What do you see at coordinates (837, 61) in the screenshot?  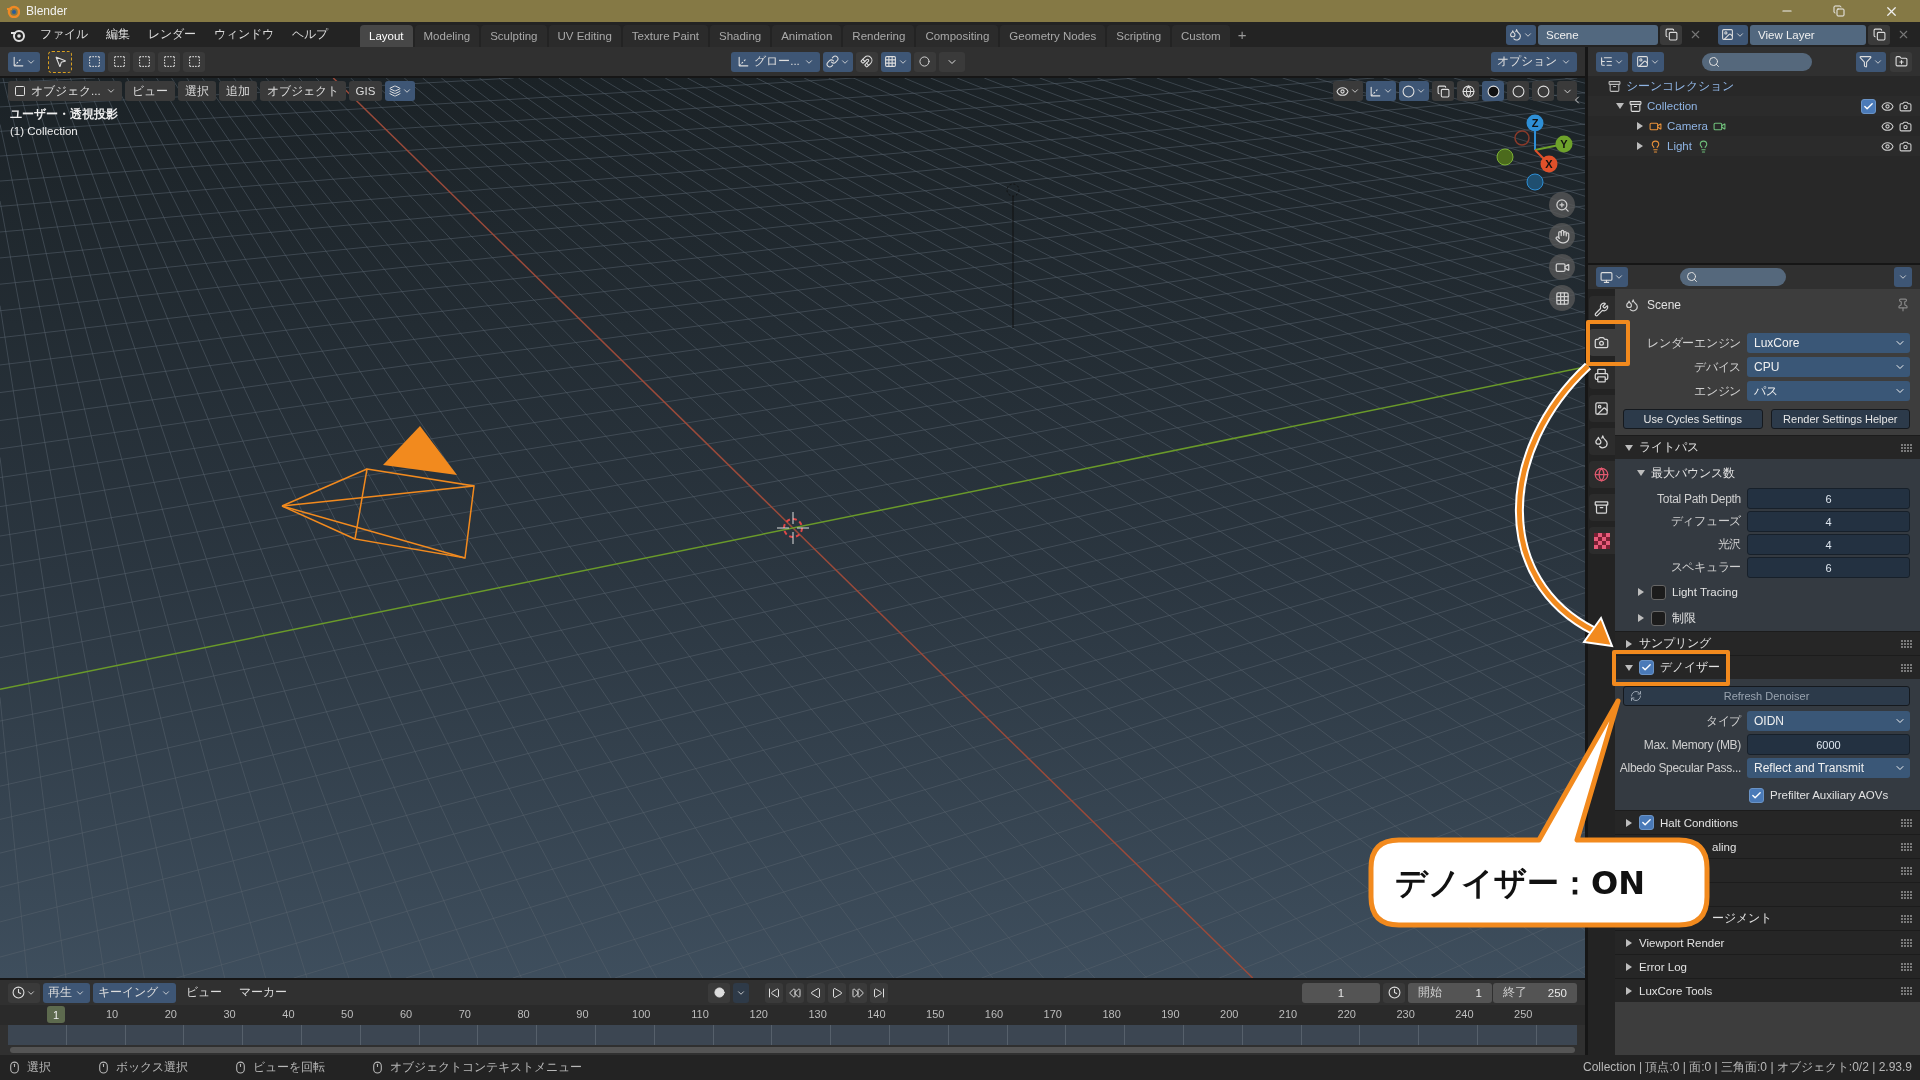 I see `pivot-button` at bounding box center [837, 61].